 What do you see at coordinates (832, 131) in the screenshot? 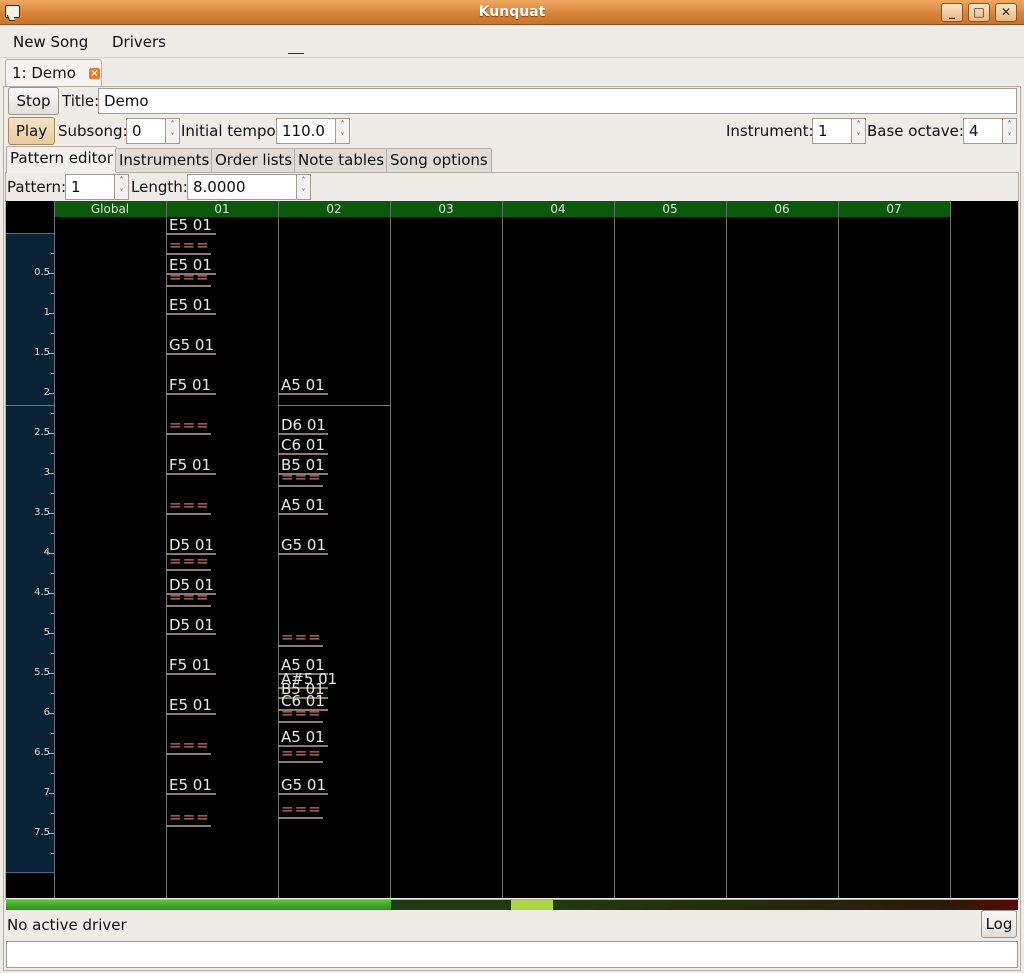
I see `instrument-input: 1` at bounding box center [832, 131].